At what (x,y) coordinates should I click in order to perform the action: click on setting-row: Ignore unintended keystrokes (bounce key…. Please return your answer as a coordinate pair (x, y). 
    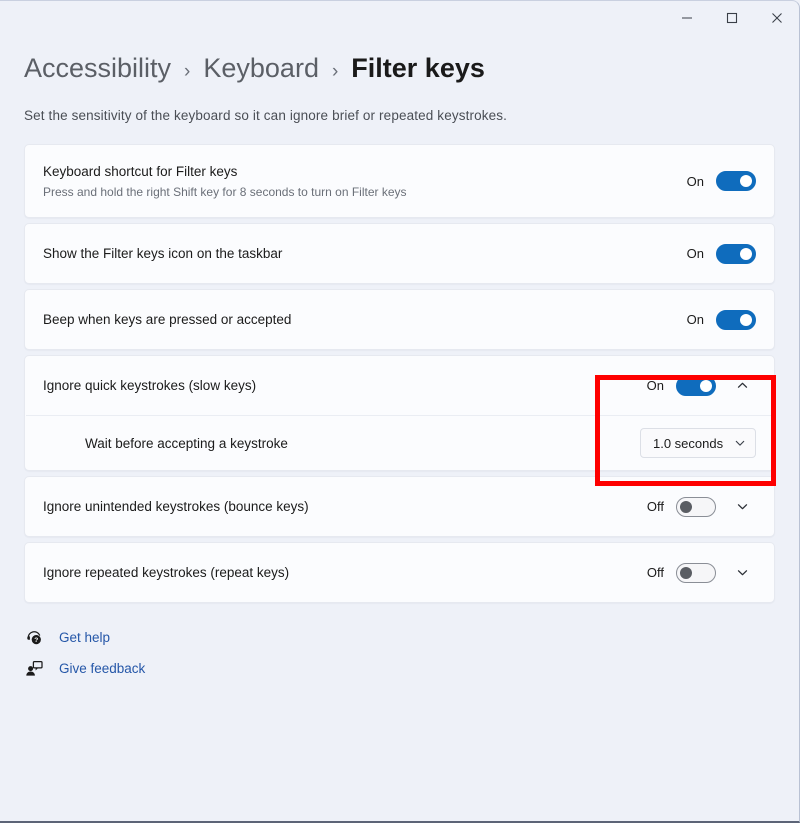
    Looking at the image, I should click on (399, 506).